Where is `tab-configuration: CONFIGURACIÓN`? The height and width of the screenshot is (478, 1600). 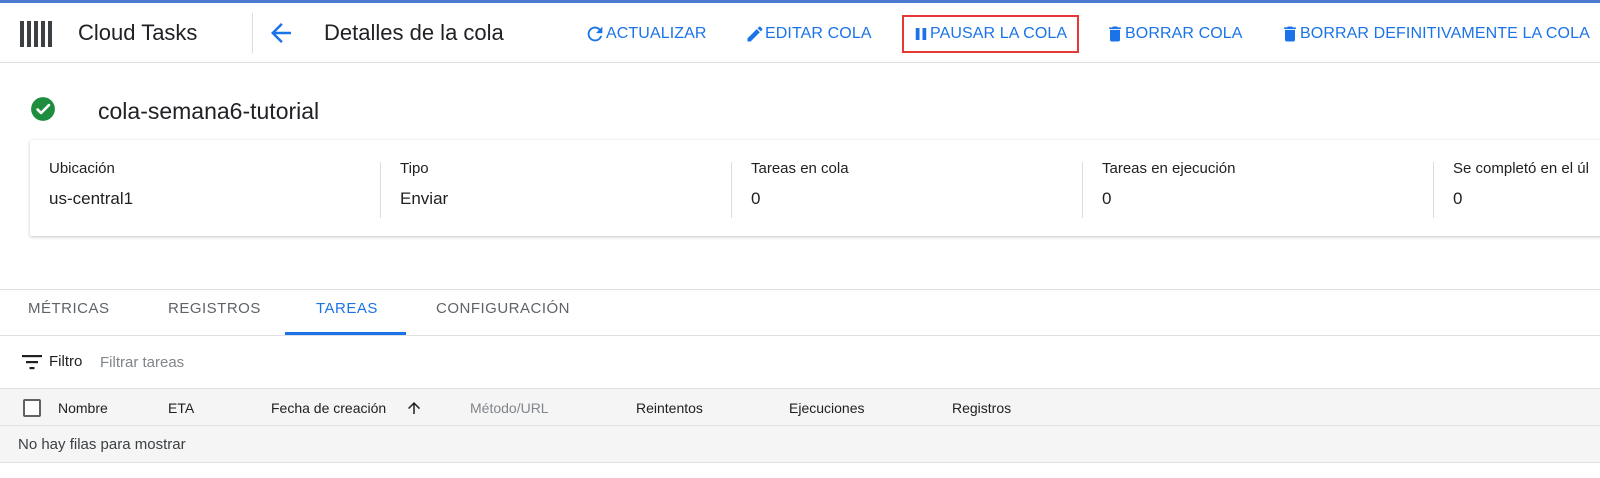
tab-configuration: CONFIGURACIÓN is located at coordinates (503, 317).